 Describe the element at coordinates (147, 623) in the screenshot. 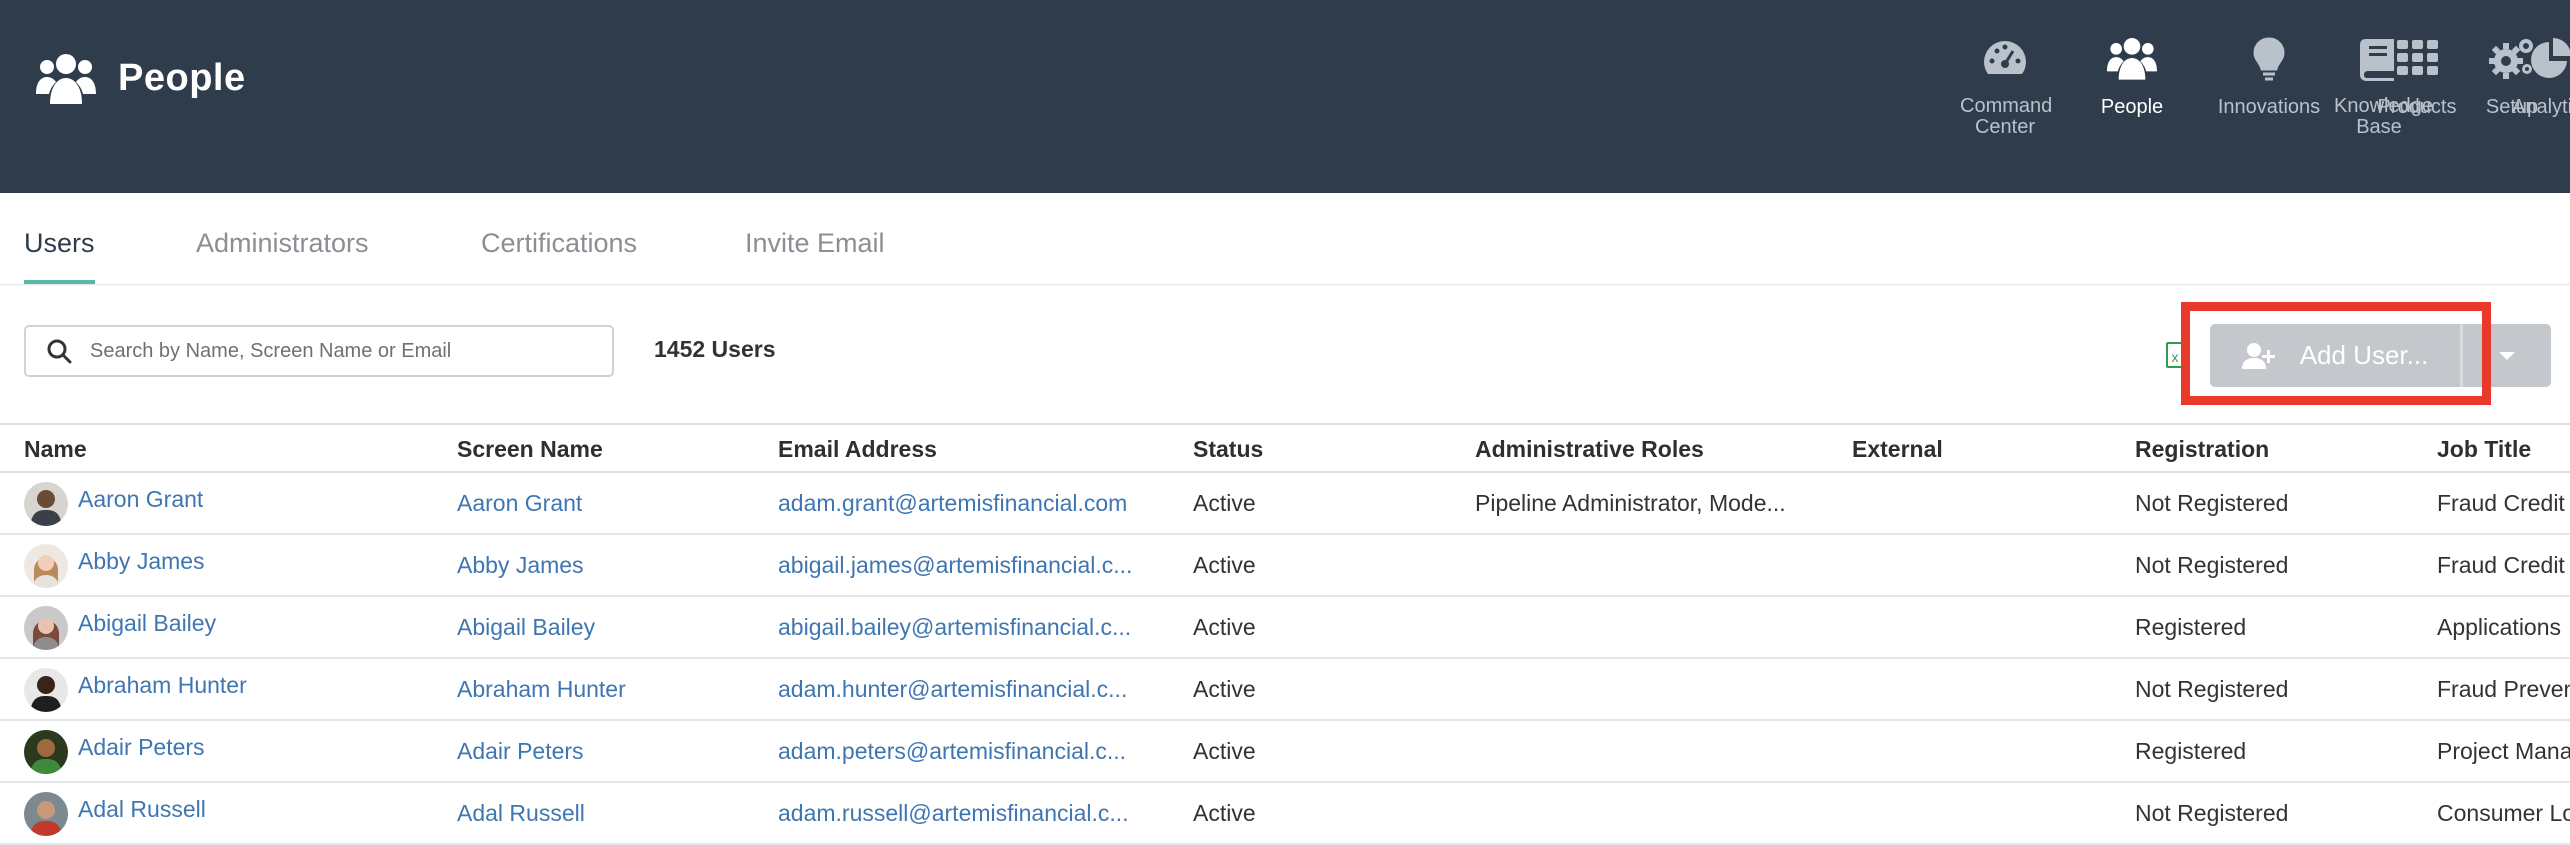

I see `user-name-link: Abigail Bailey` at that location.